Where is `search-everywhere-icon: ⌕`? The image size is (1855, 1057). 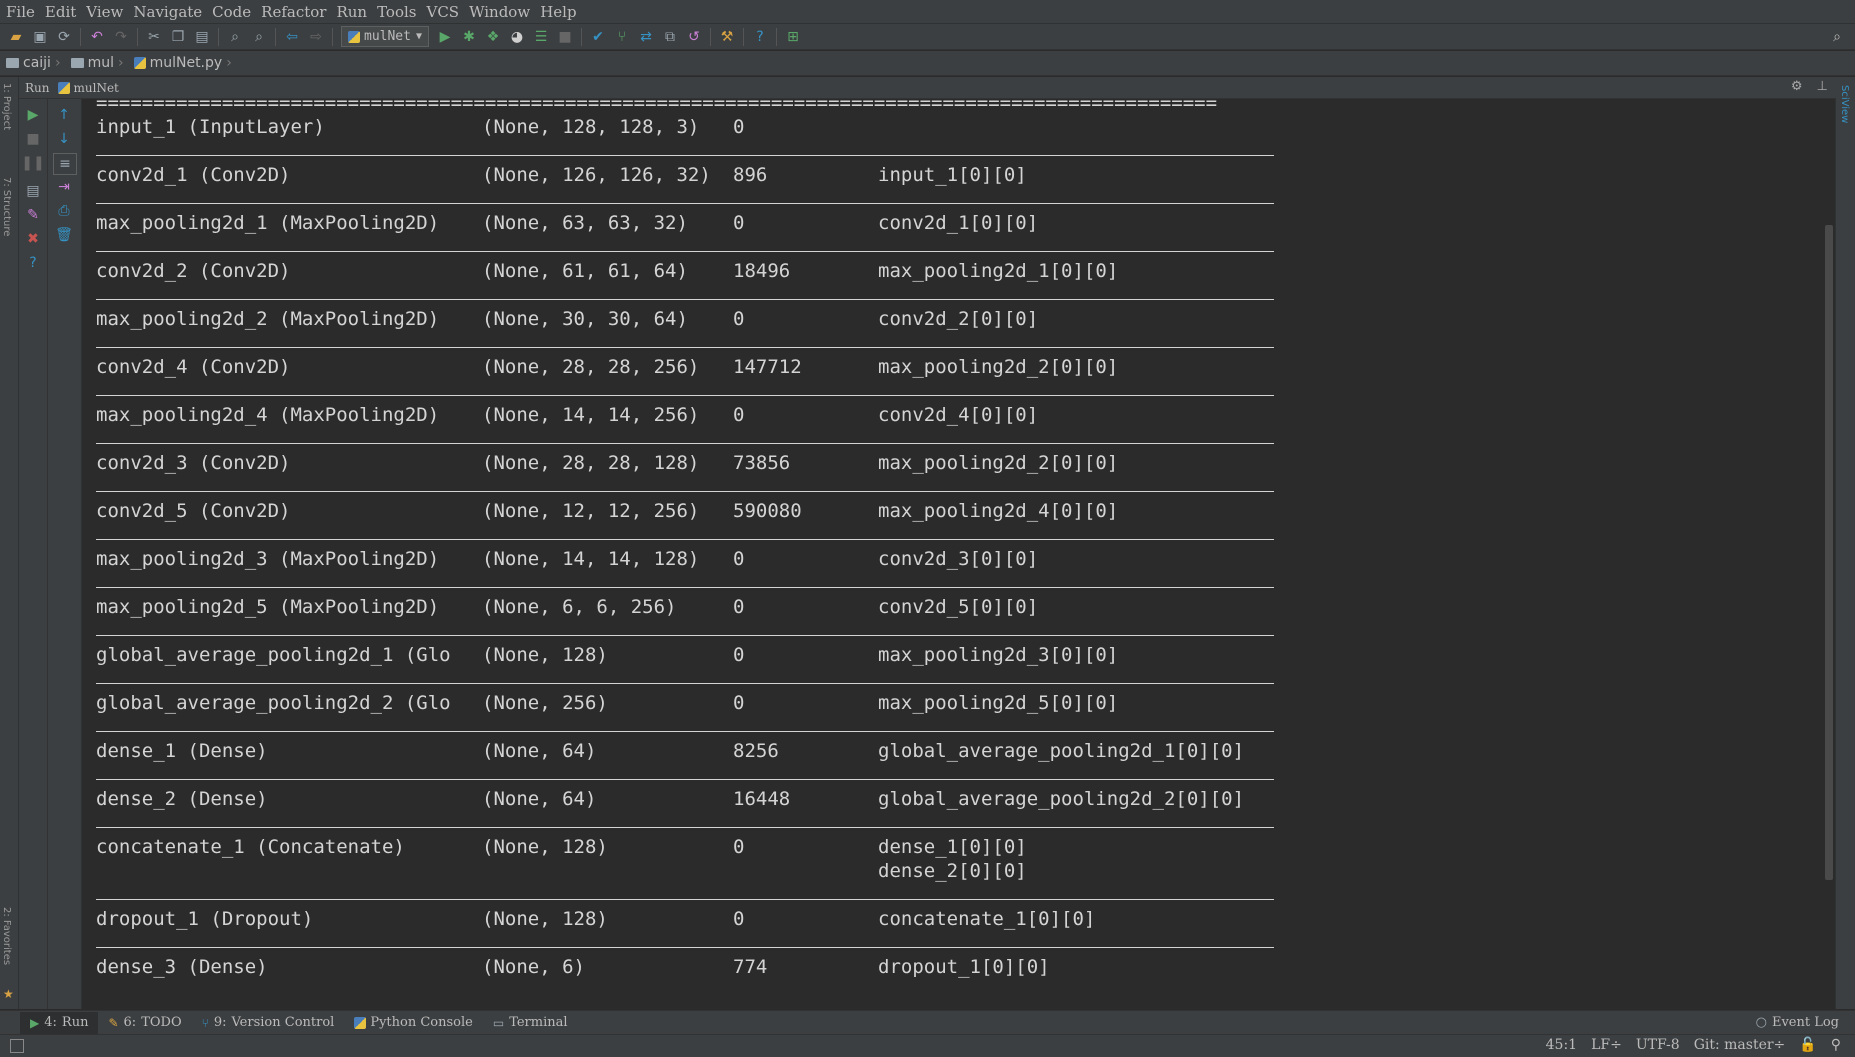
search-everywhere-icon: ⌕ is located at coordinates (1837, 37).